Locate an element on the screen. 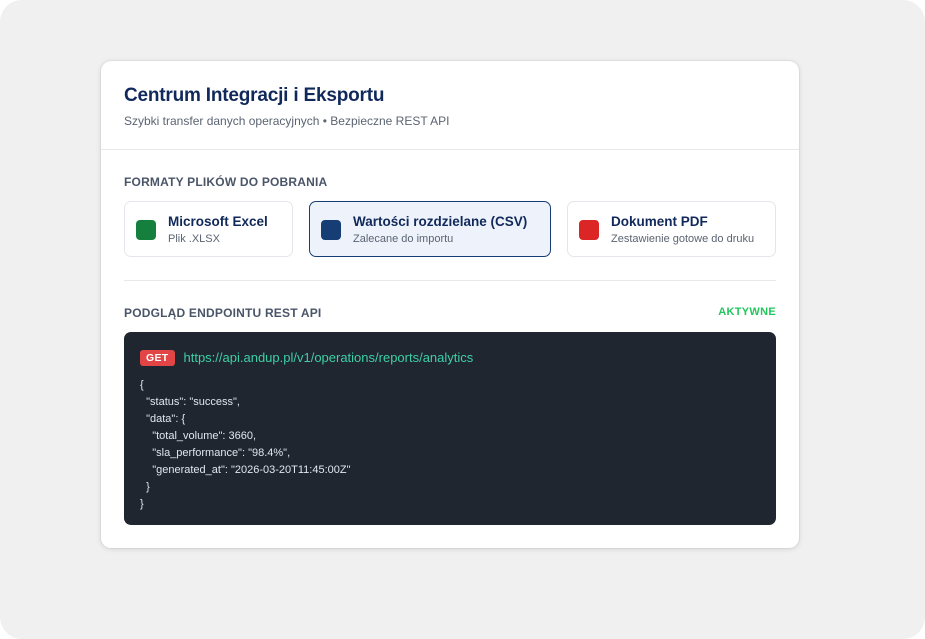 This screenshot has width=925, height=639. format-desc: Zalecane do importu is located at coordinates (403, 239).